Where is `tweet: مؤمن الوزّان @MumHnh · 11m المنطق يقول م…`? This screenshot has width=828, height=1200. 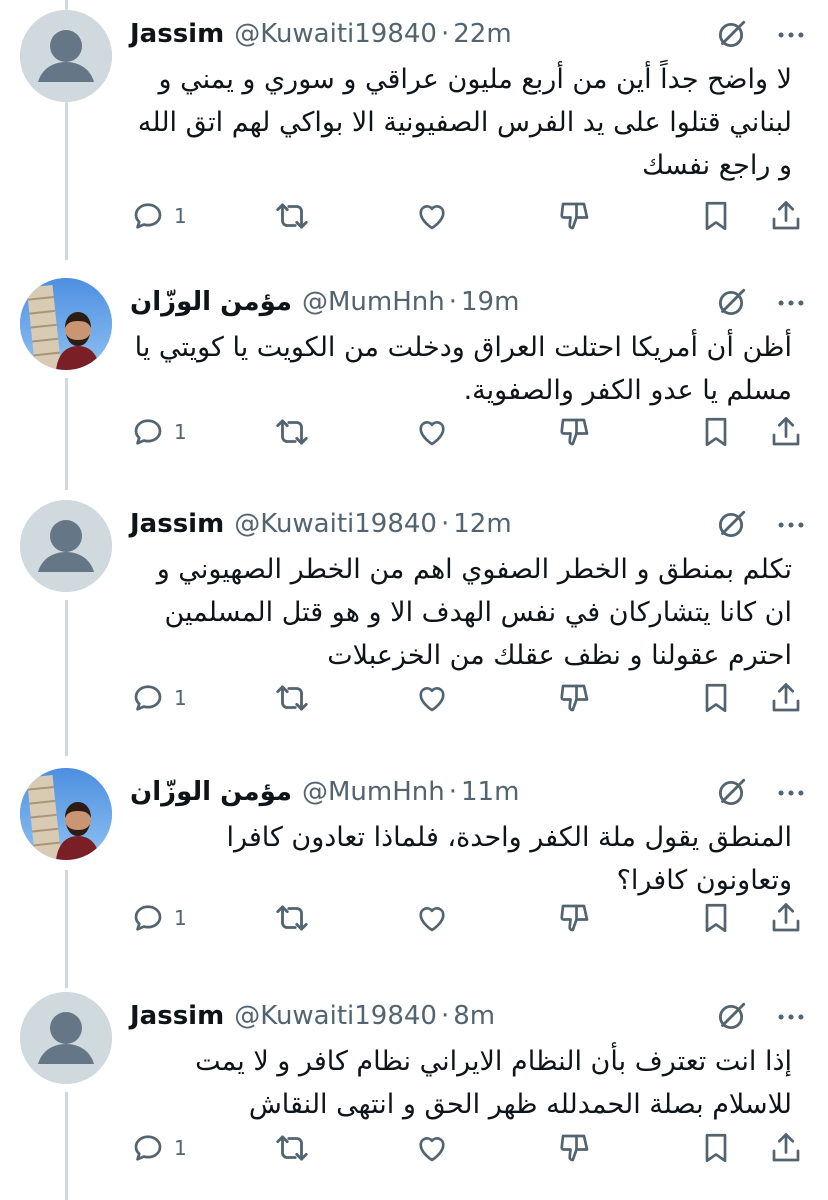
tweet: مؤمن الوزّان @MumHnh · 11m المنطق يقول م… is located at coordinates (414, 855).